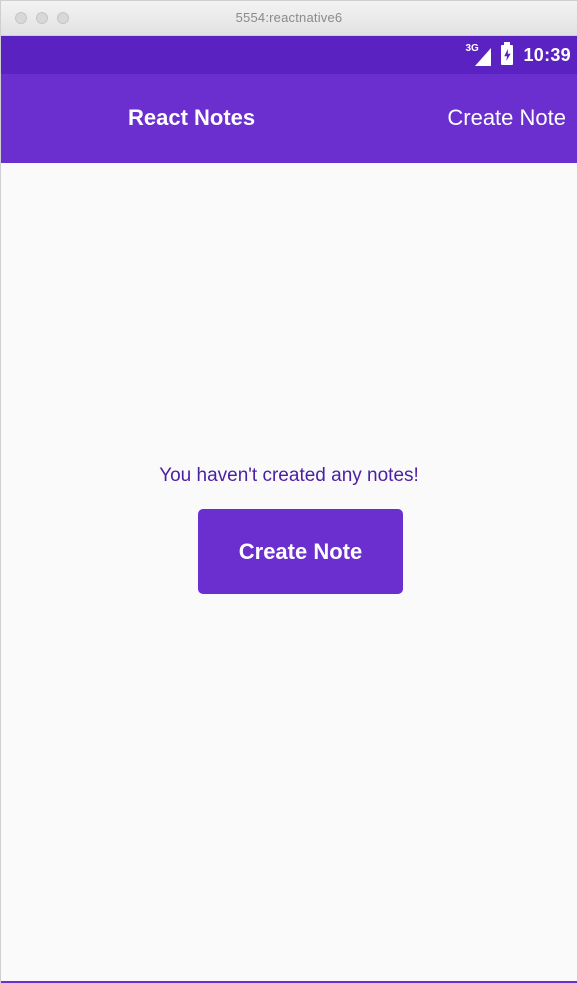  Describe the element at coordinates (192, 117) in the screenshot. I see `app-title: React Notes` at that location.